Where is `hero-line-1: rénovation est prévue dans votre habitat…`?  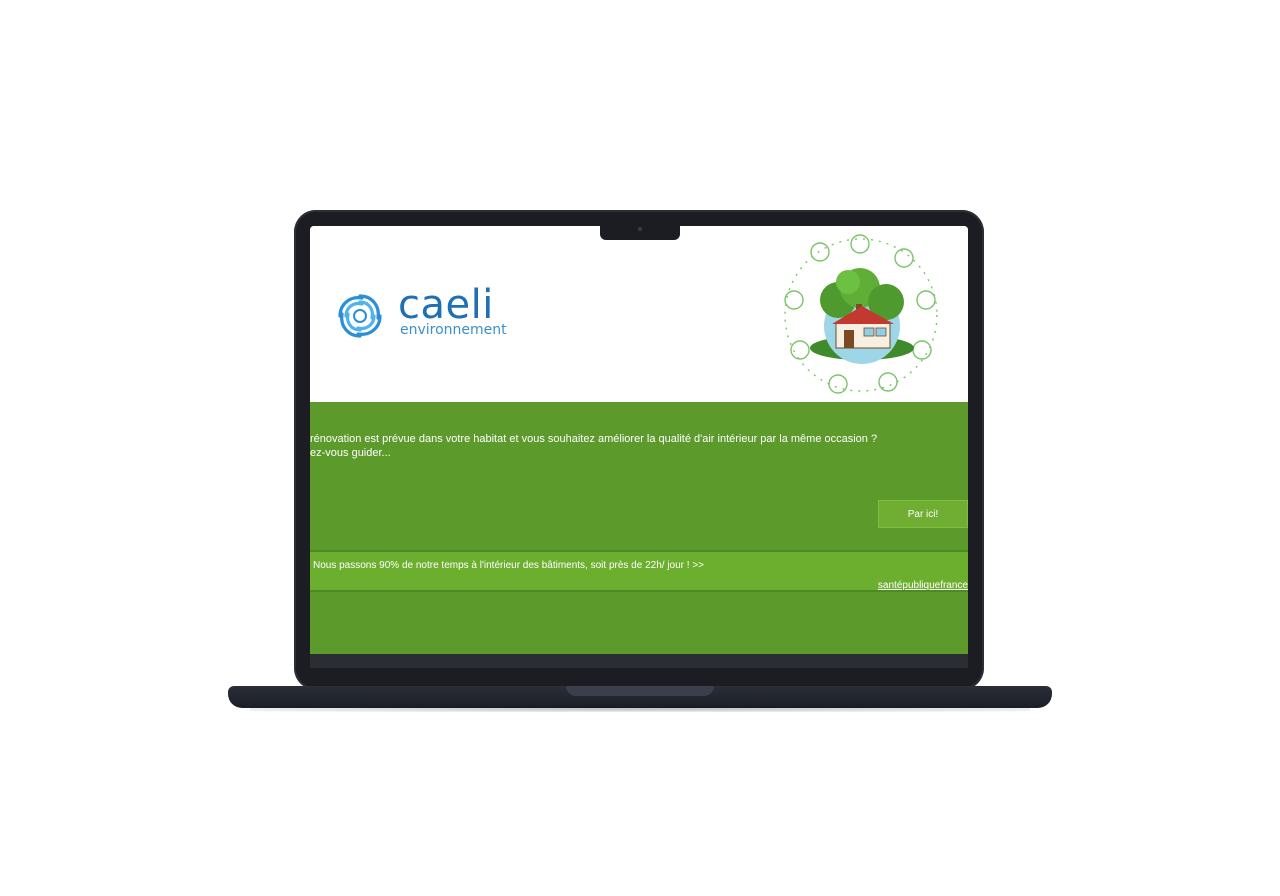
hero-line-1: rénovation est prévue dans votre habitat… is located at coordinates (594, 439).